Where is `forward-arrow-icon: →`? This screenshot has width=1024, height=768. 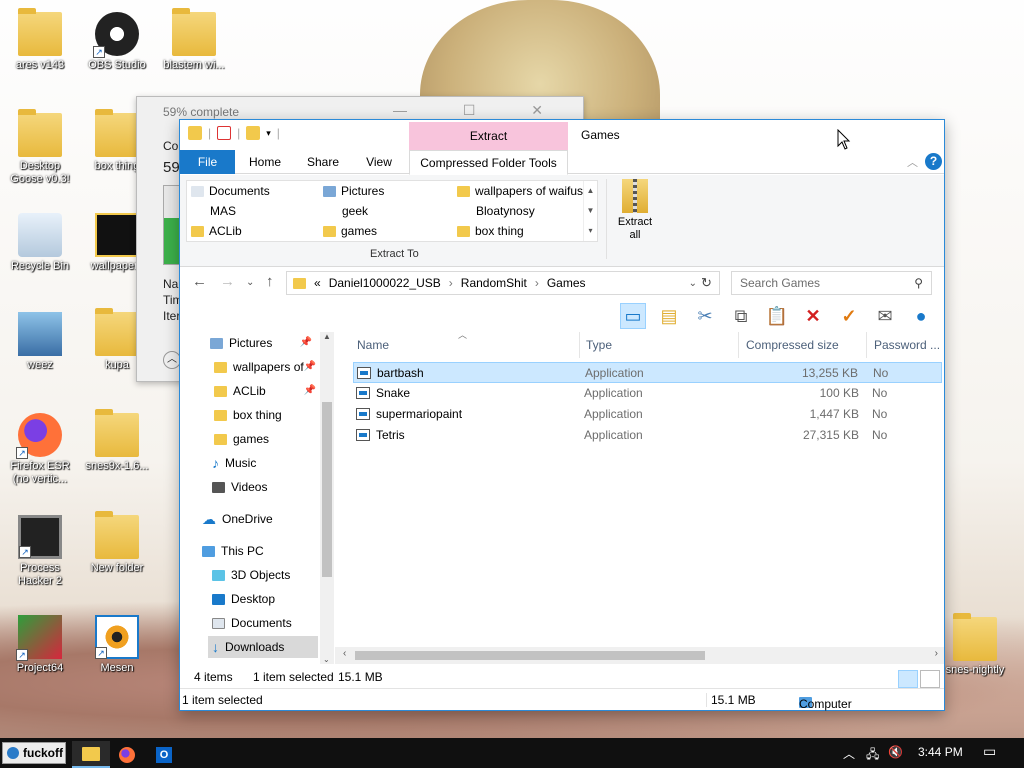
forward-arrow-icon: → is located at coordinates (227, 281).